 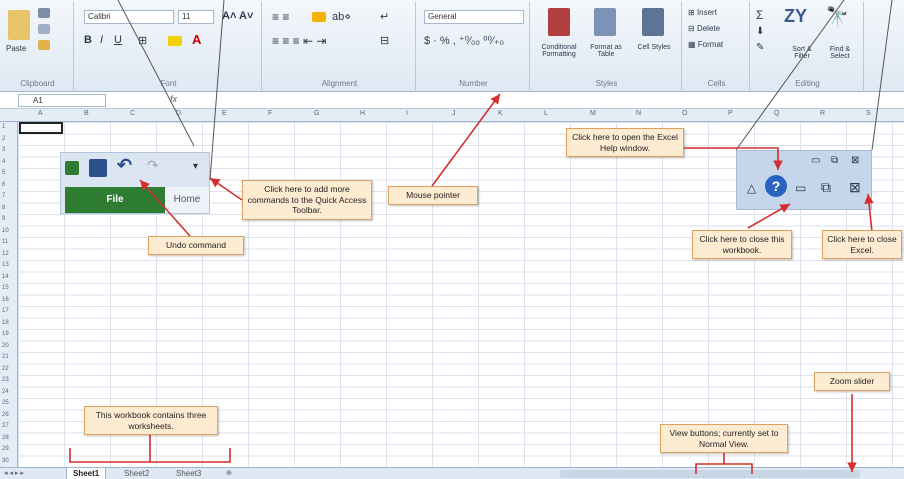 I want to click on cell-styles-button: Cell Styles, so click(x=654, y=47).